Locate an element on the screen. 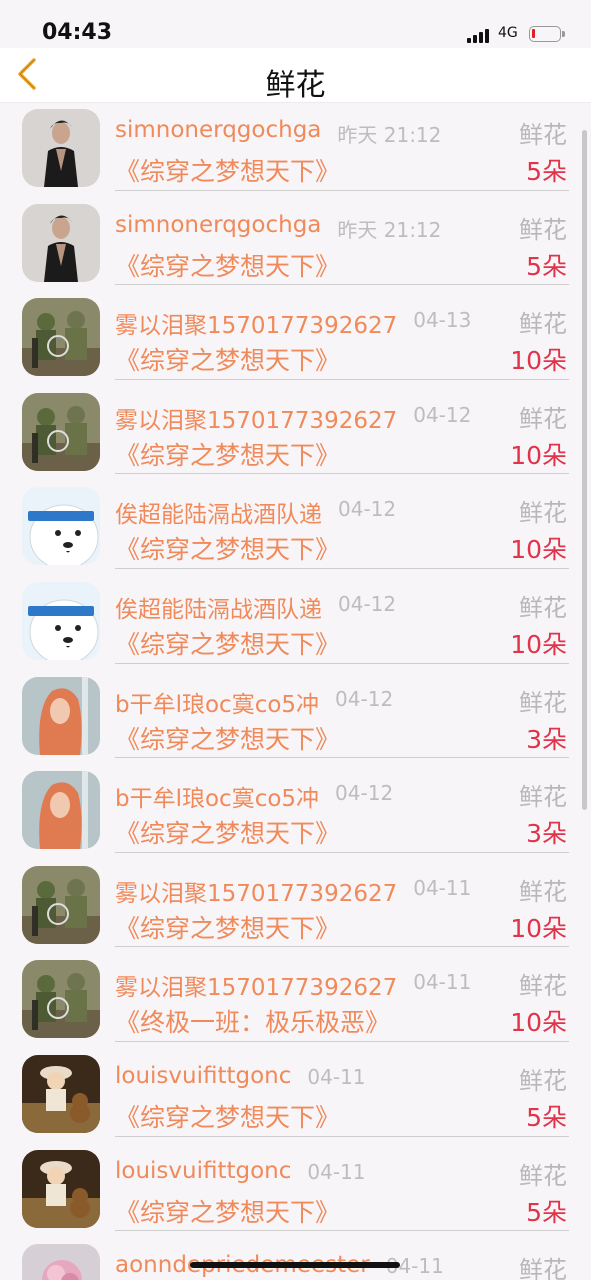 The height and width of the screenshot is (1280, 591). home-indicator is located at coordinates (295, 1265).